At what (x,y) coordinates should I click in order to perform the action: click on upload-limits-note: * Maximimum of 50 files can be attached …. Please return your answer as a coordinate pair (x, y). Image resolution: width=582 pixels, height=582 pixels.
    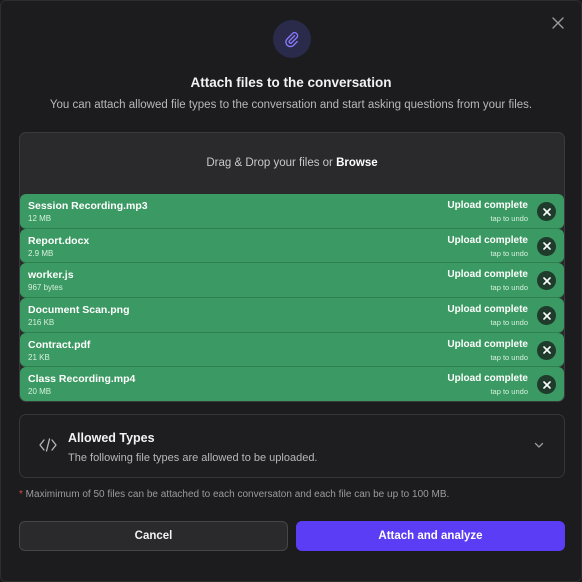
    Looking at the image, I should click on (234, 494).